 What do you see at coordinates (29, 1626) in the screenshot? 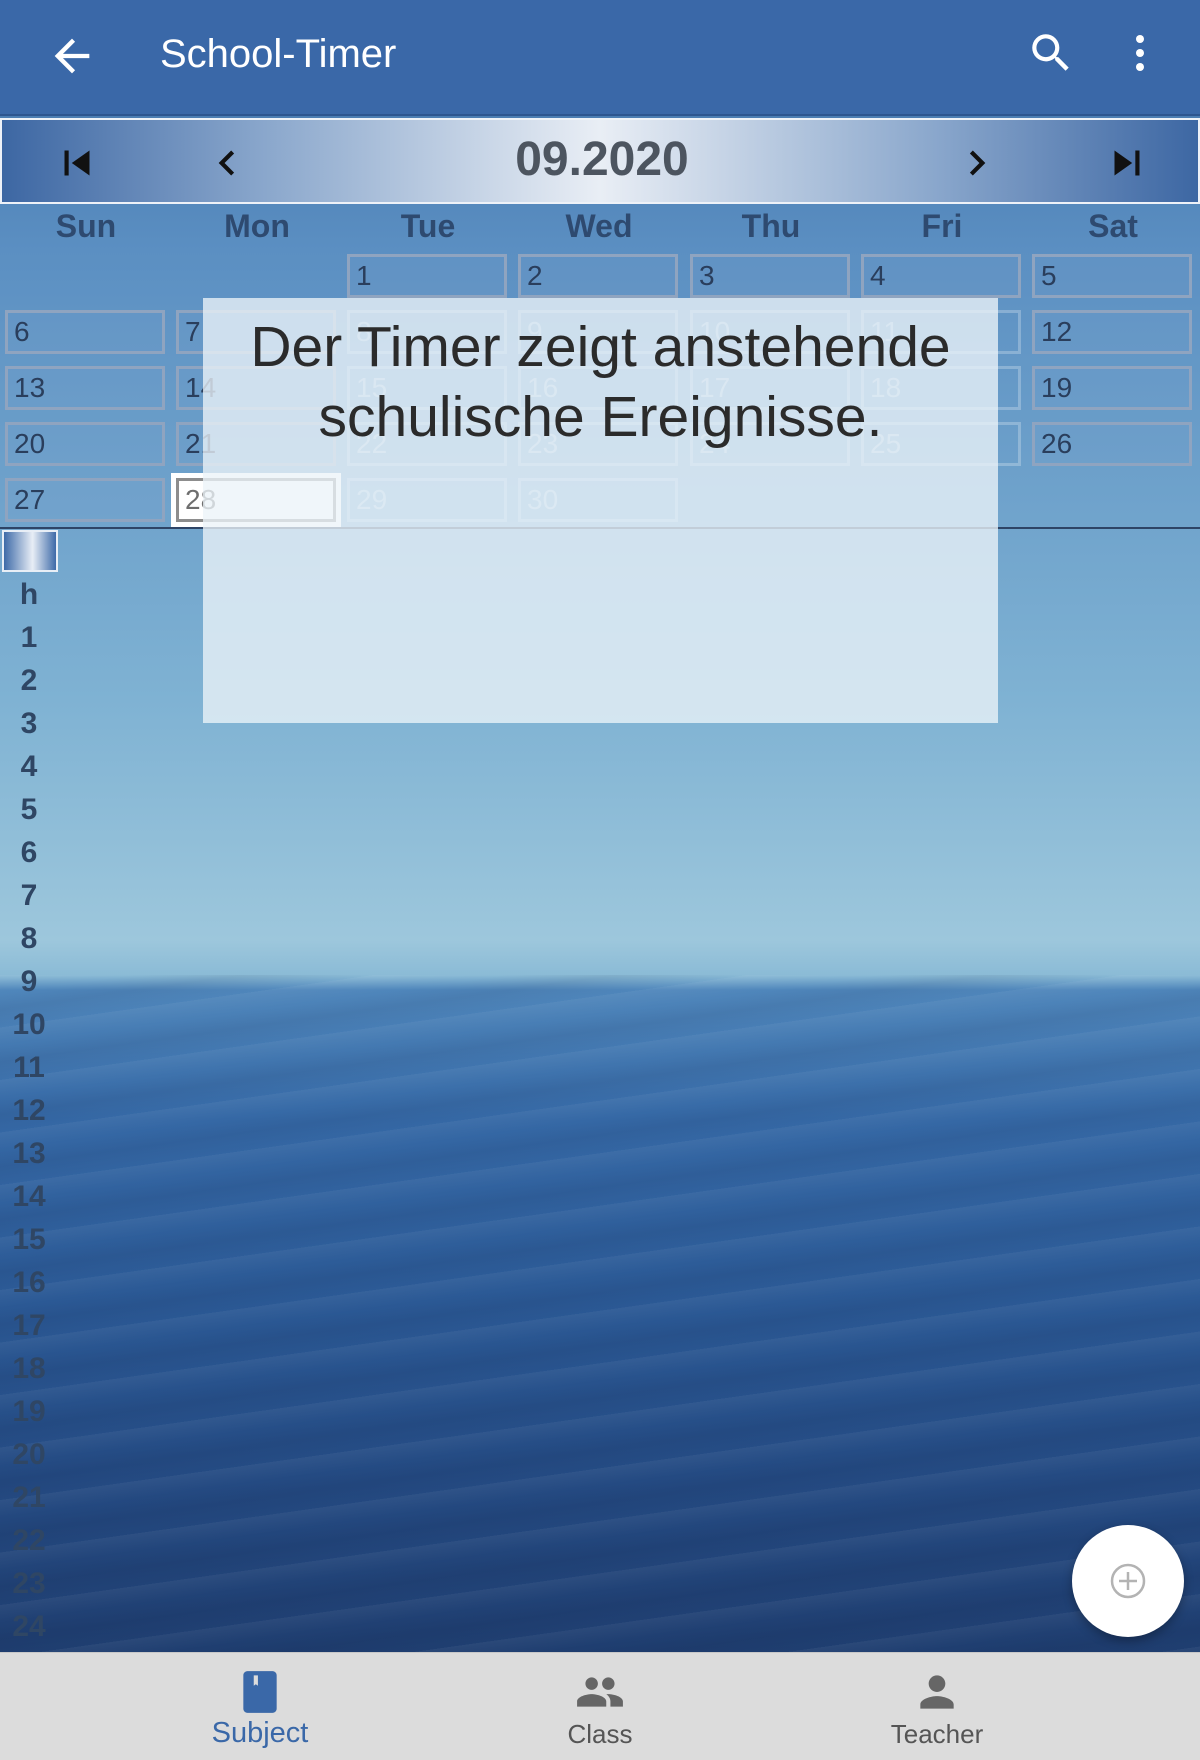
I see `hour-label: 24` at bounding box center [29, 1626].